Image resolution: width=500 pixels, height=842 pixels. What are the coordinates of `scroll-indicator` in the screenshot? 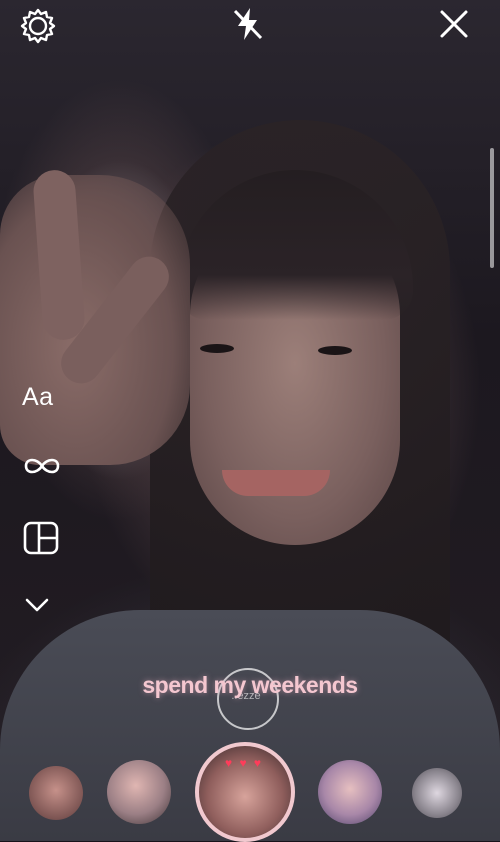 It's located at (492, 208).